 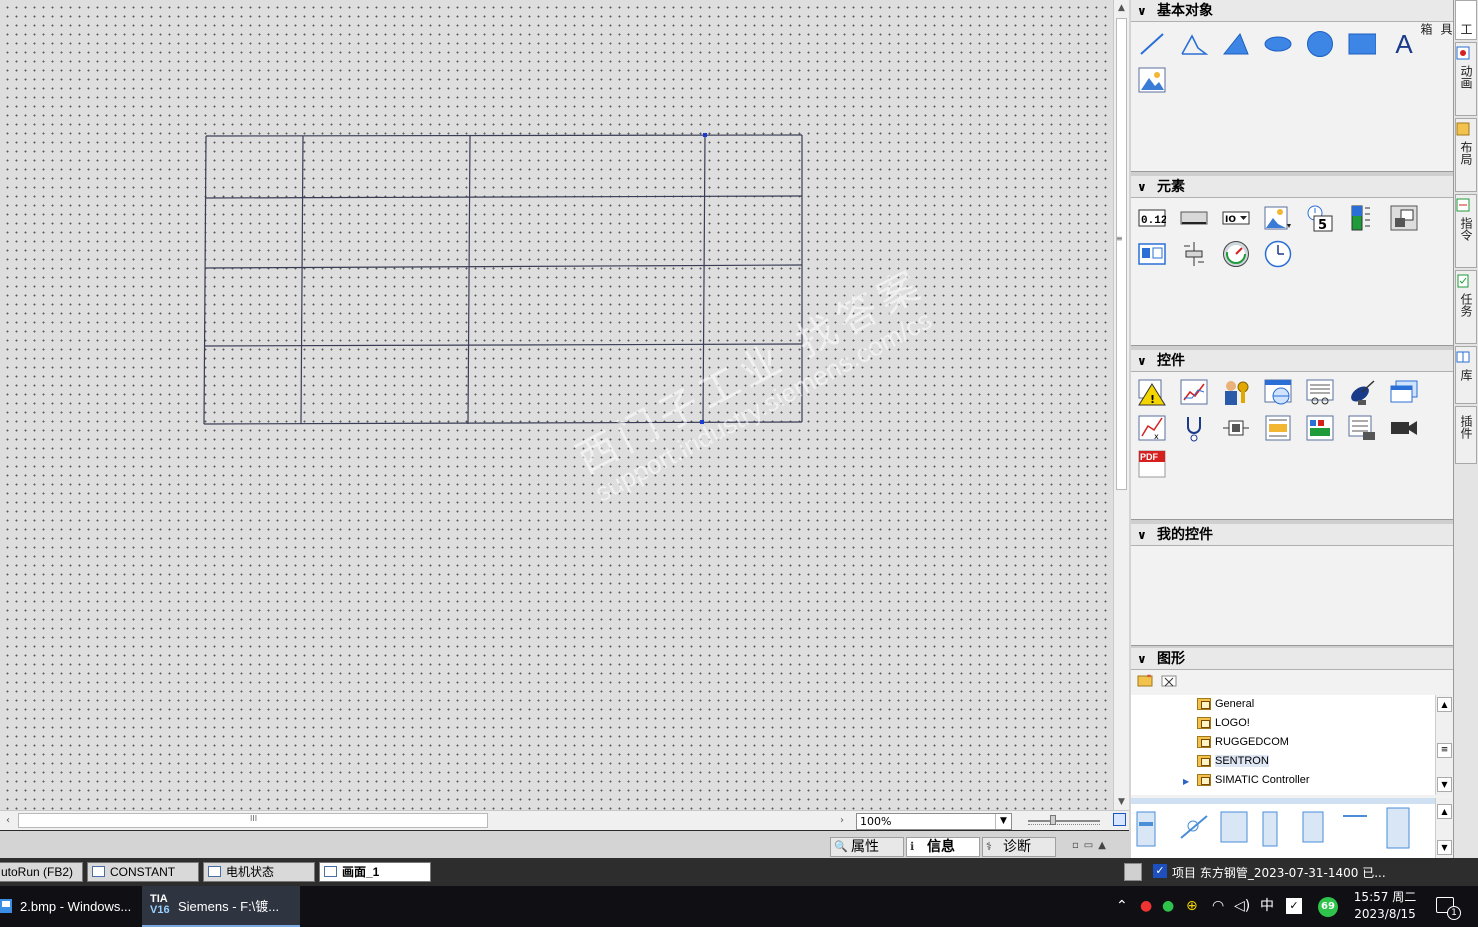 What do you see at coordinates (1133, 872) in the screenshot?
I see `portal-view-icon` at bounding box center [1133, 872].